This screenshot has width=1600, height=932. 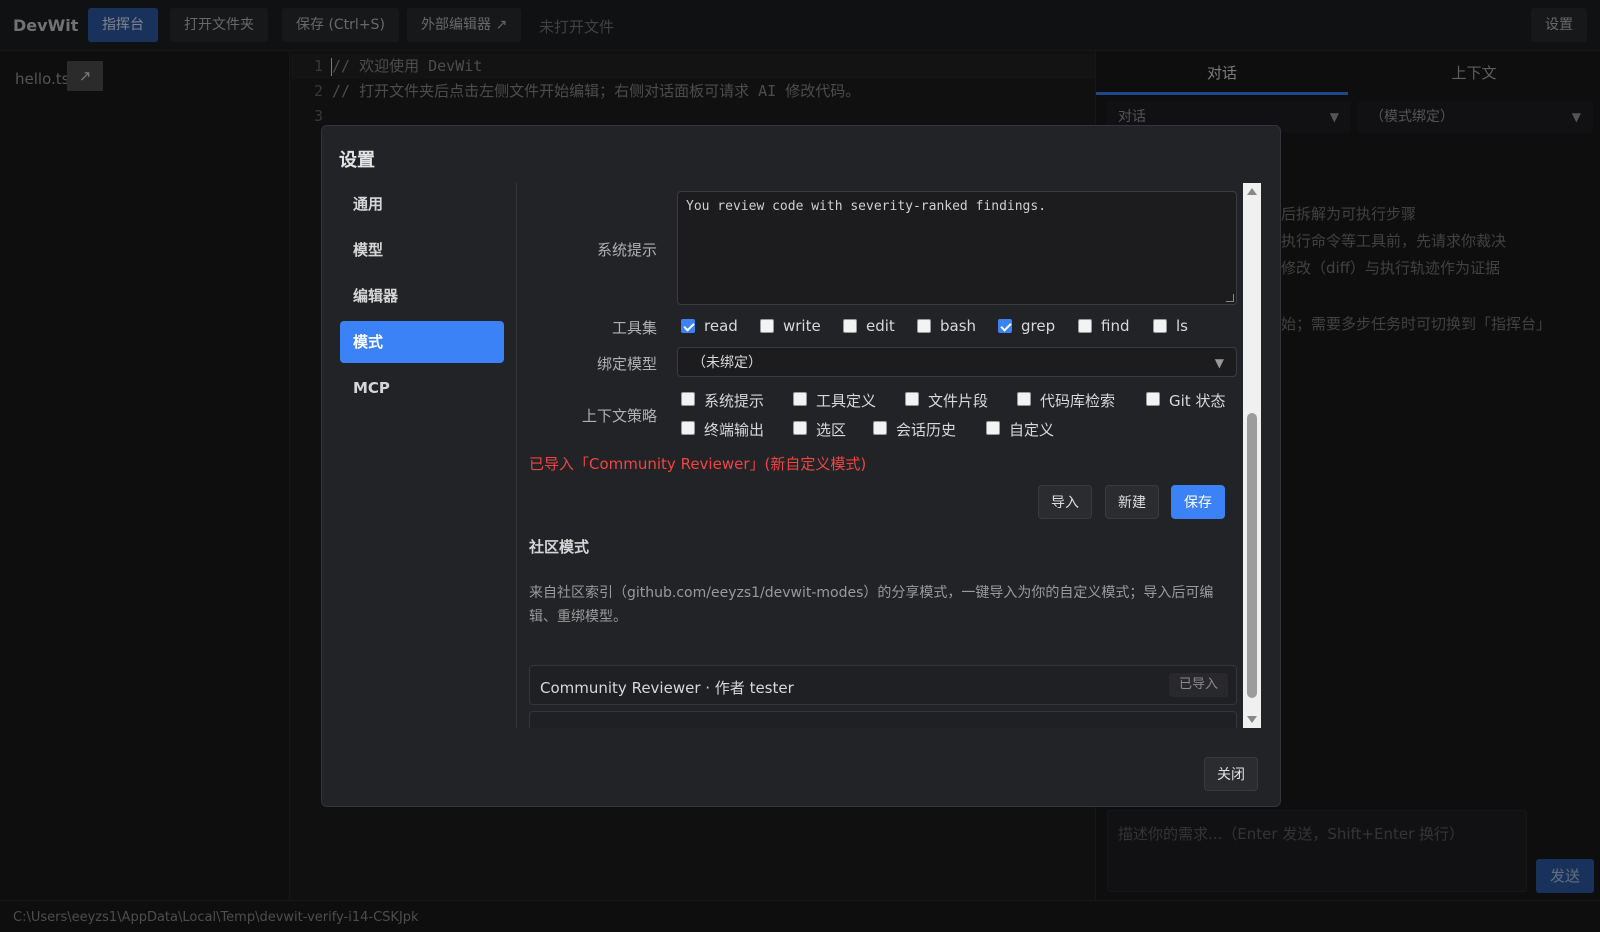 I want to click on bind-model-select: （未绑定） ▼, so click(x=957, y=362).